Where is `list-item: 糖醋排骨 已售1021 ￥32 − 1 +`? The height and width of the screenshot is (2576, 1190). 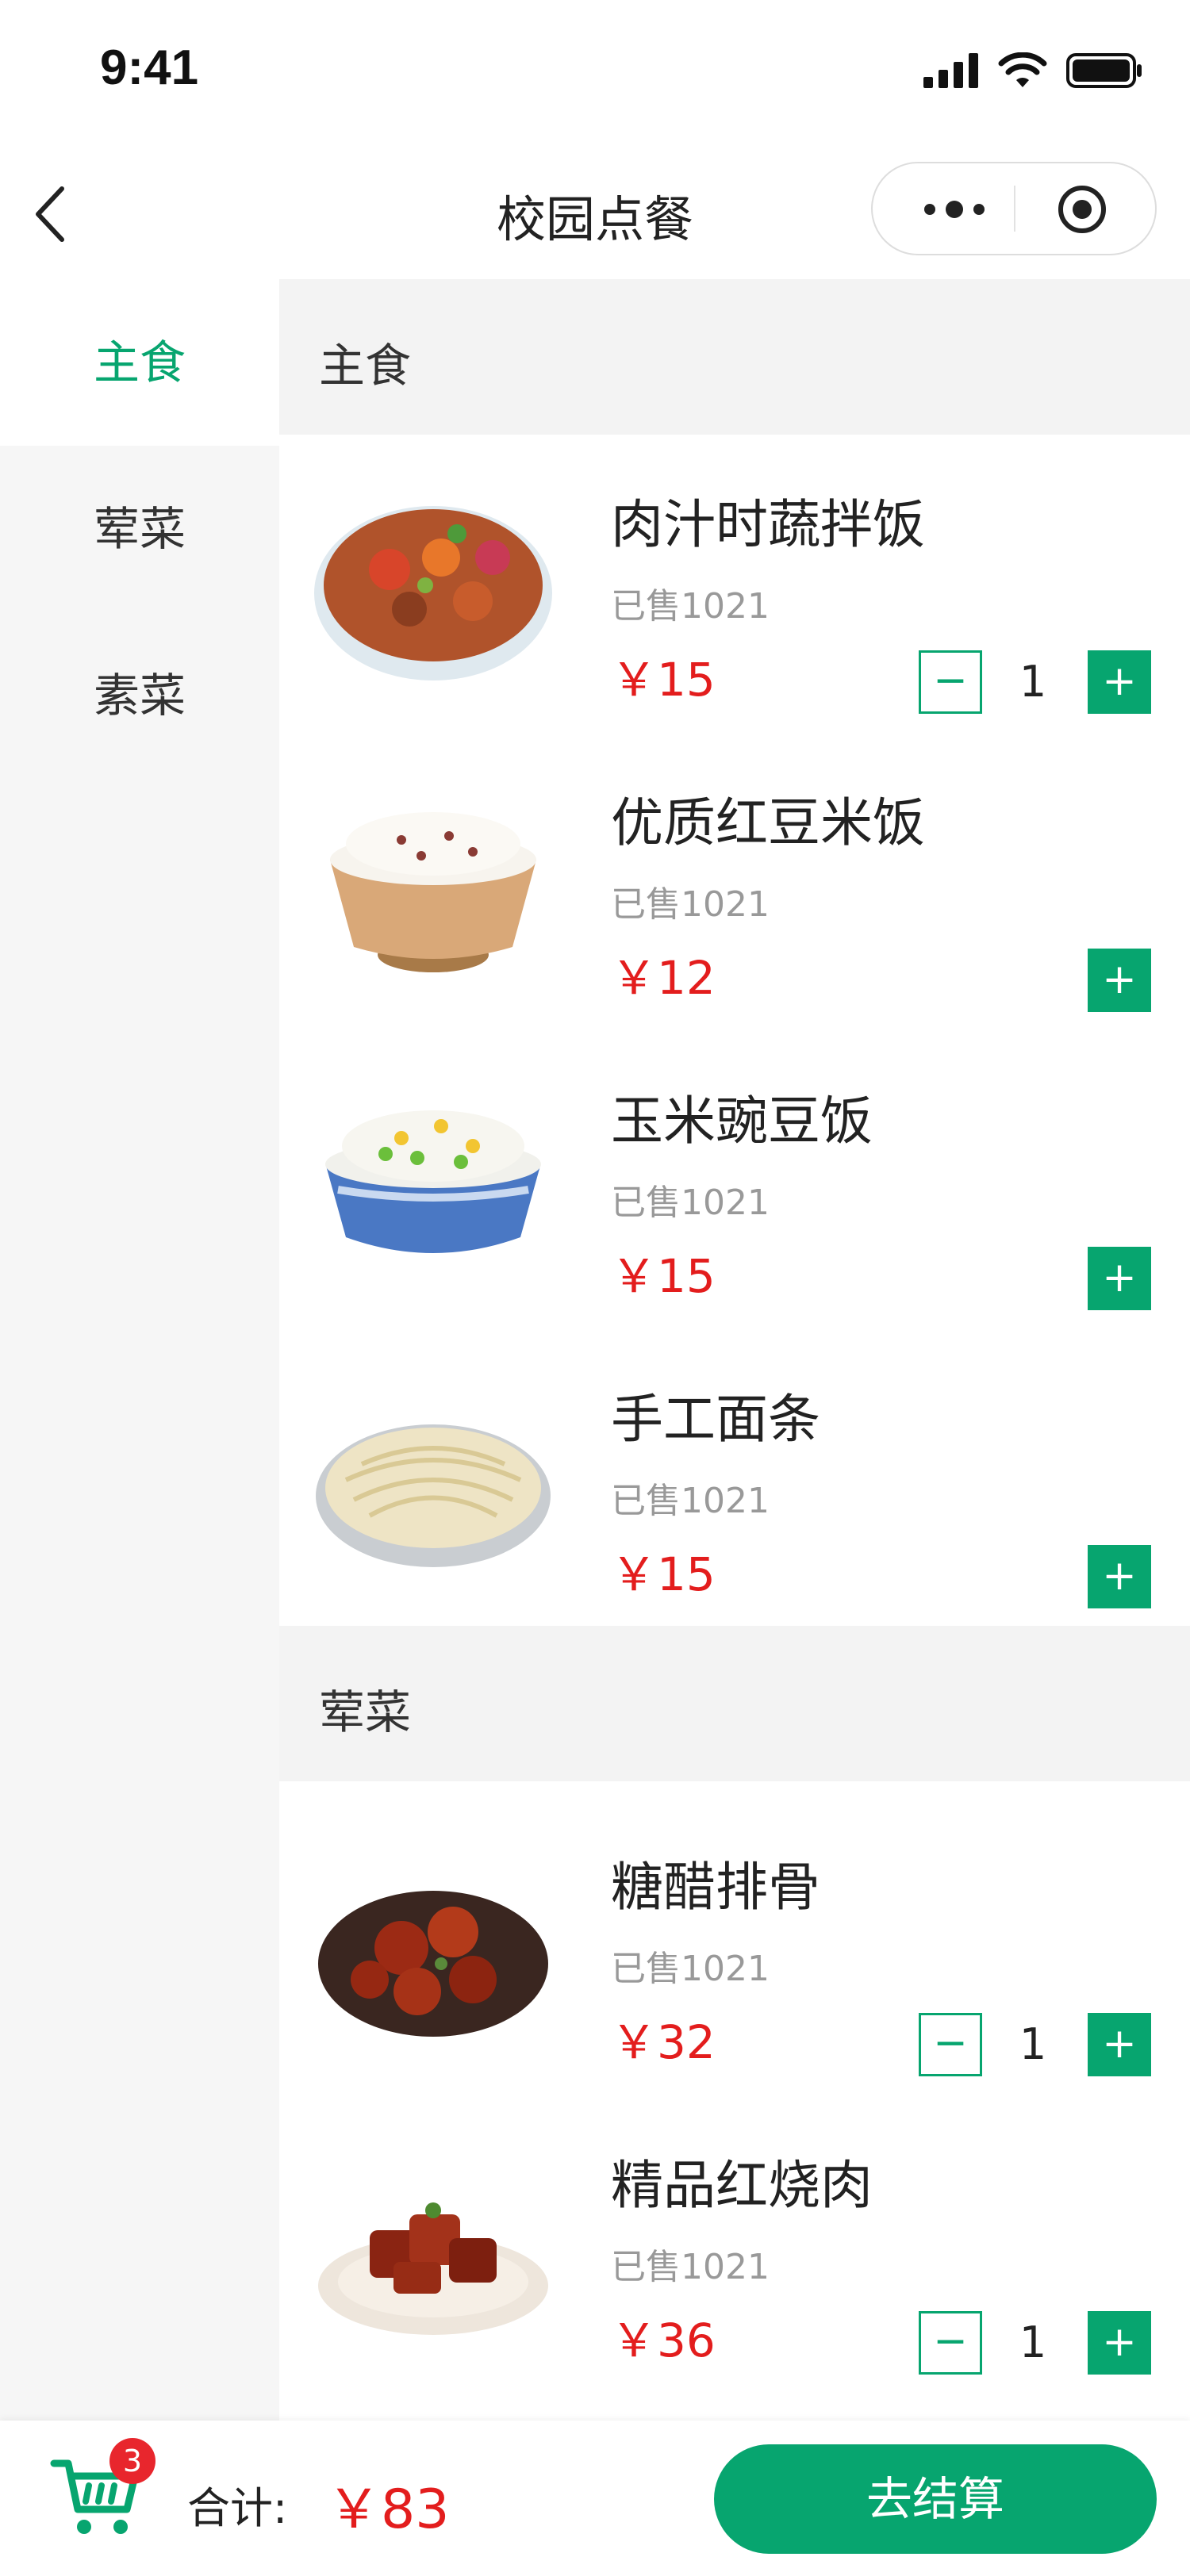 list-item: 糖醋排骨 已售1021 ￥32 − 1 + is located at coordinates (734, 1946).